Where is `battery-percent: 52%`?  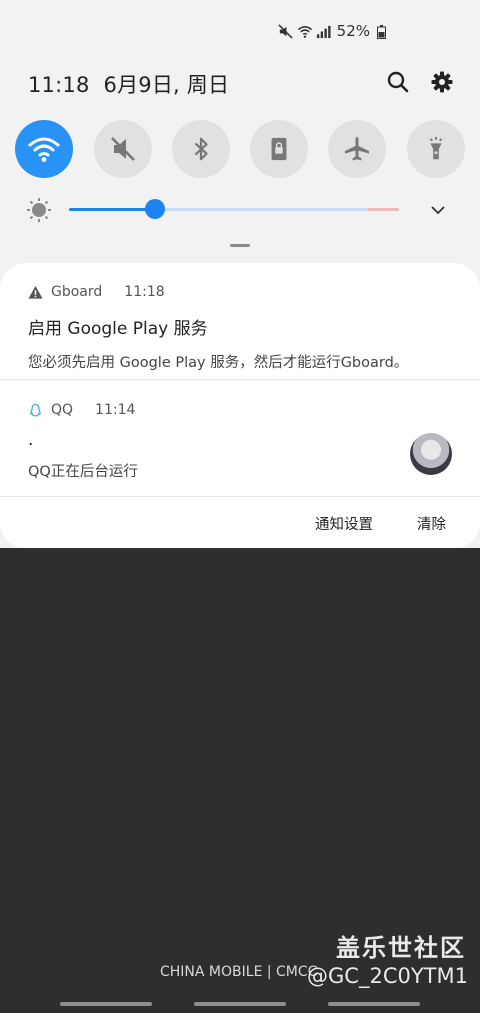 battery-percent: 52% is located at coordinates (353, 31).